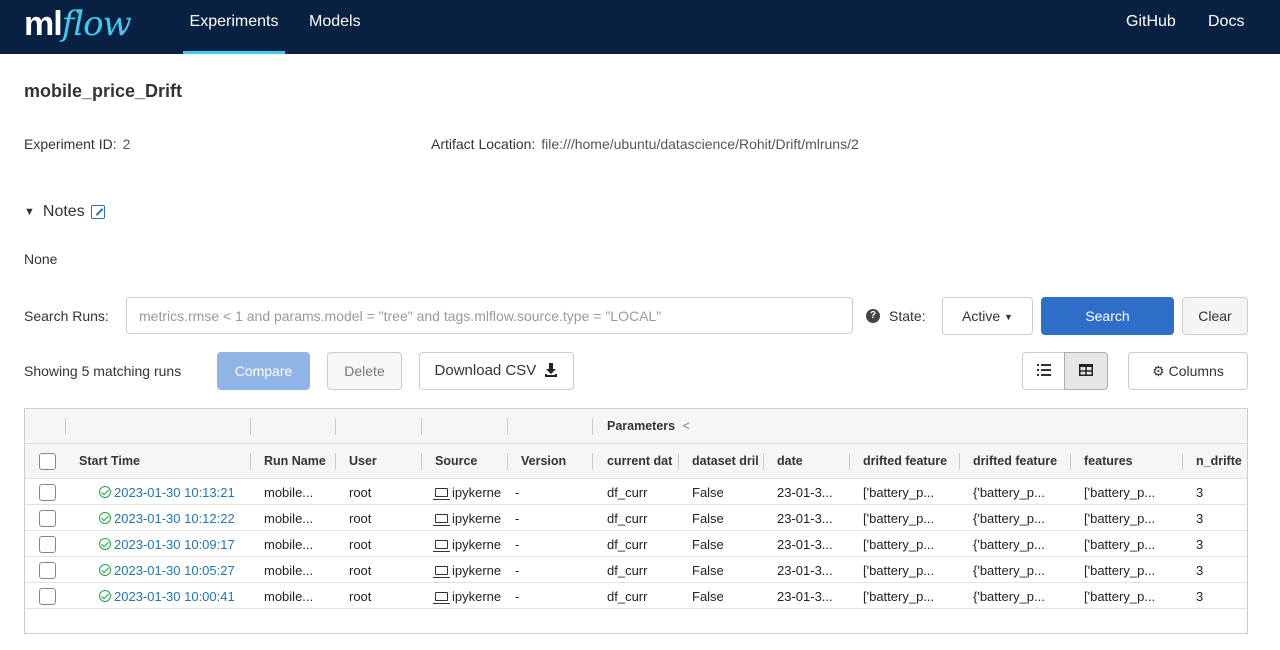 Image resolution: width=1280 pixels, height=650 pixels. What do you see at coordinates (673, 426) in the screenshot?
I see `parameters-group-header: Parameters <` at bounding box center [673, 426].